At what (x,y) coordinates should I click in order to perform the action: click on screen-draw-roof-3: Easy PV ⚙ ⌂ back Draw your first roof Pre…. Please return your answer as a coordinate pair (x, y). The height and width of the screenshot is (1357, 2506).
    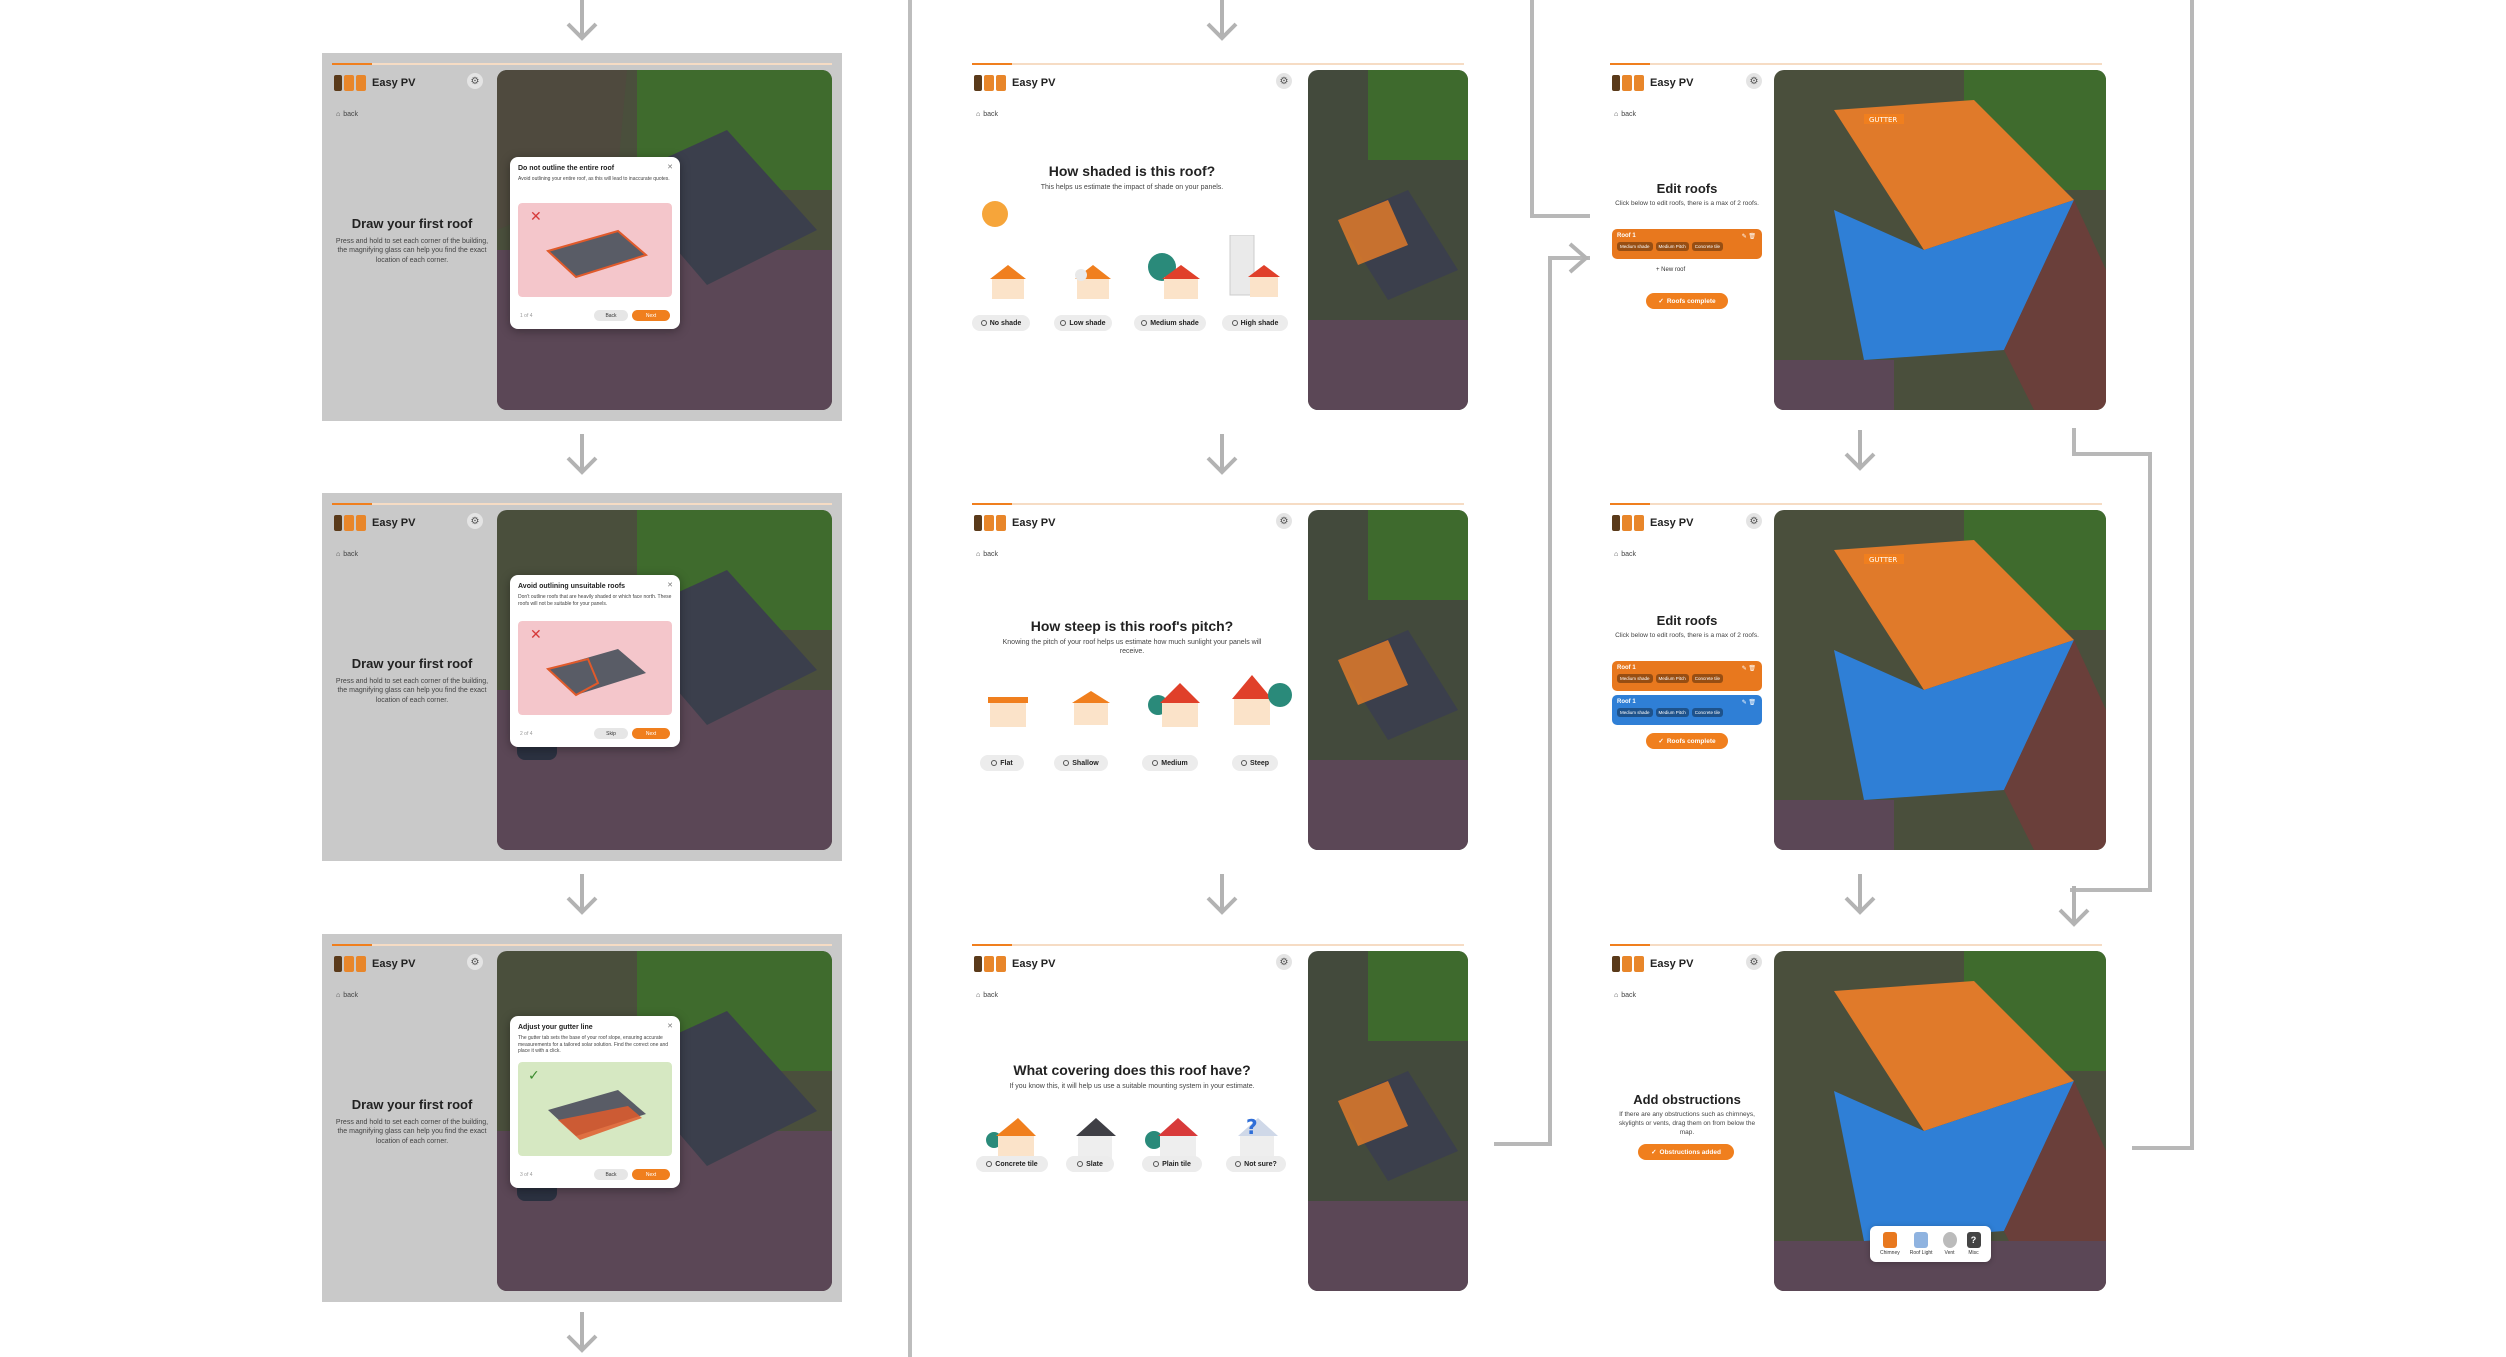
    Looking at the image, I should click on (582, 1118).